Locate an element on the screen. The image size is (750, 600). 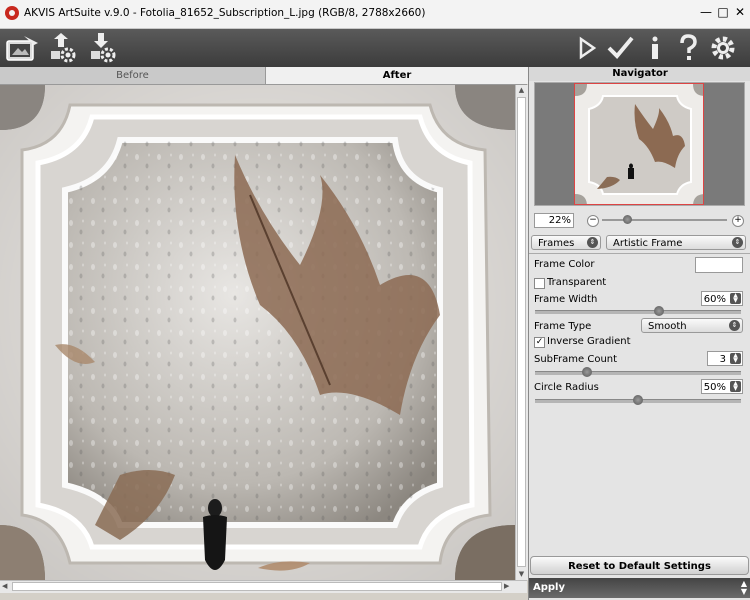
navigator-preview is located at coordinates (639, 144).